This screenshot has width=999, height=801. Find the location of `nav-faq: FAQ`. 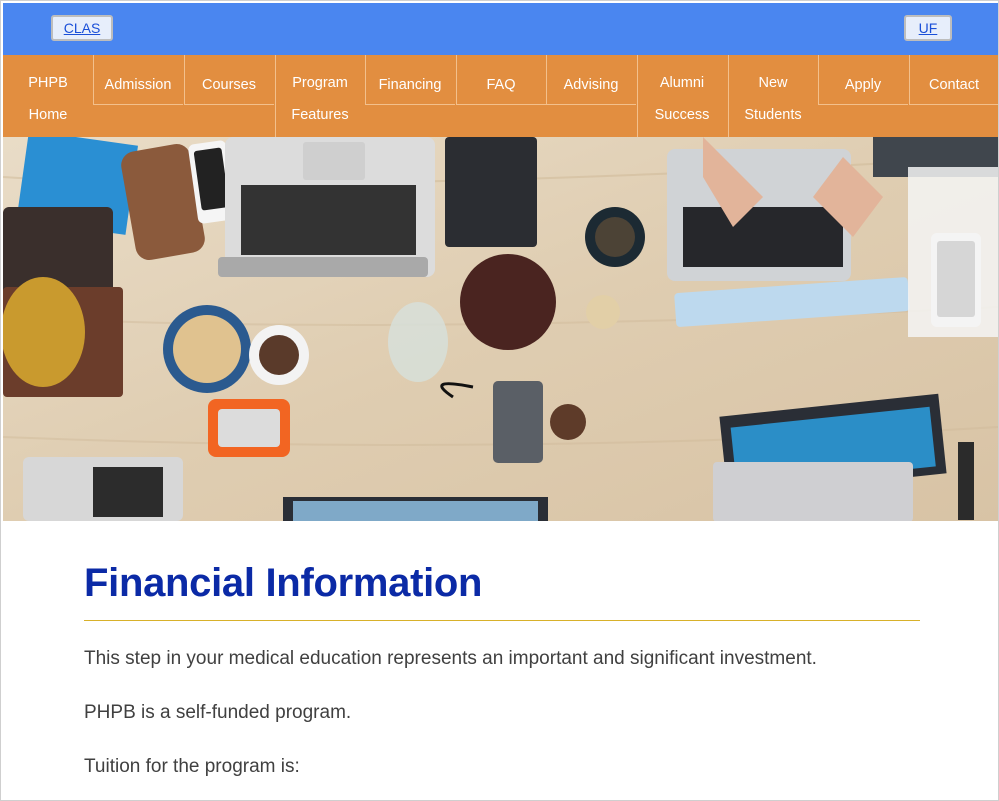

nav-faq: FAQ is located at coordinates (501, 96).